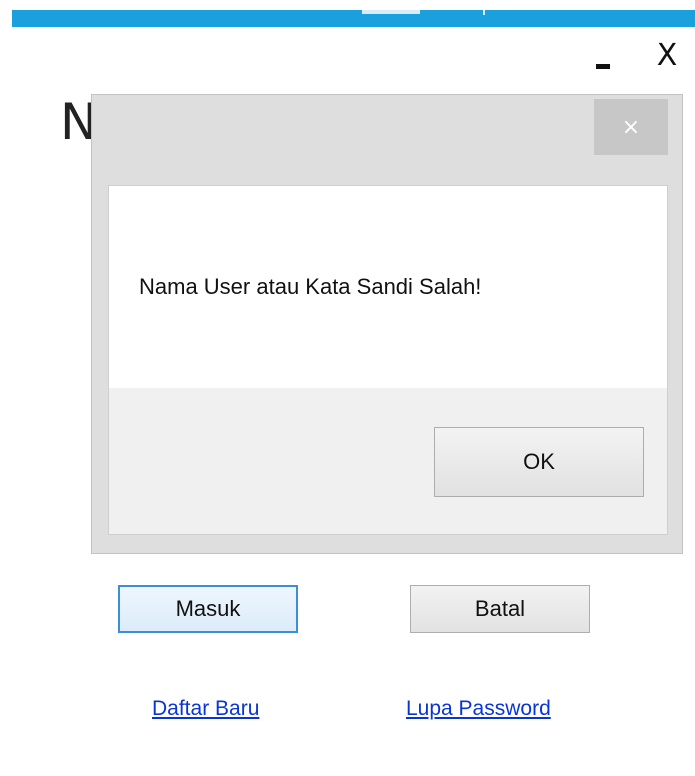 This screenshot has height=776, width=695. I want to click on error-message-text: Nama User atau Kata Sandi Salah!, so click(310, 286).